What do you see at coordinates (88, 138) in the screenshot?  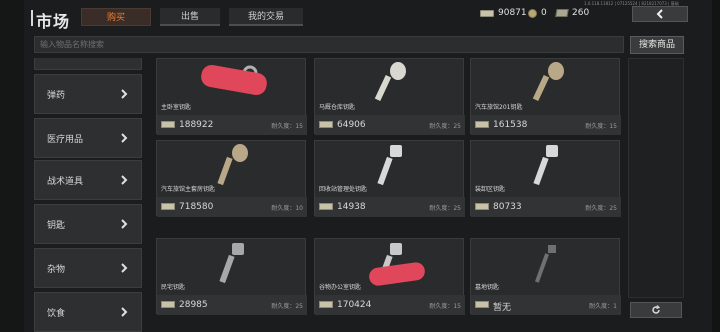 I see `sidebar-item-medical: 医疗用品` at bounding box center [88, 138].